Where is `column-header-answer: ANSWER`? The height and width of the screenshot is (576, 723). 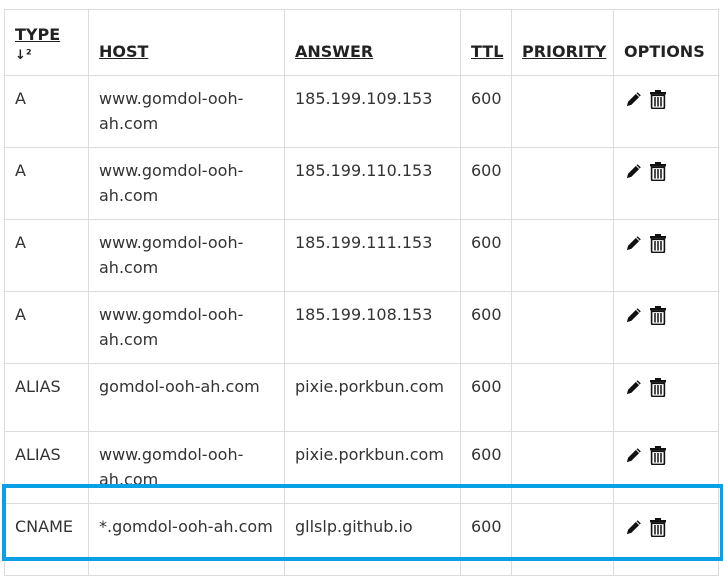
column-header-answer: ANSWER is located at coordinates (372, 42).